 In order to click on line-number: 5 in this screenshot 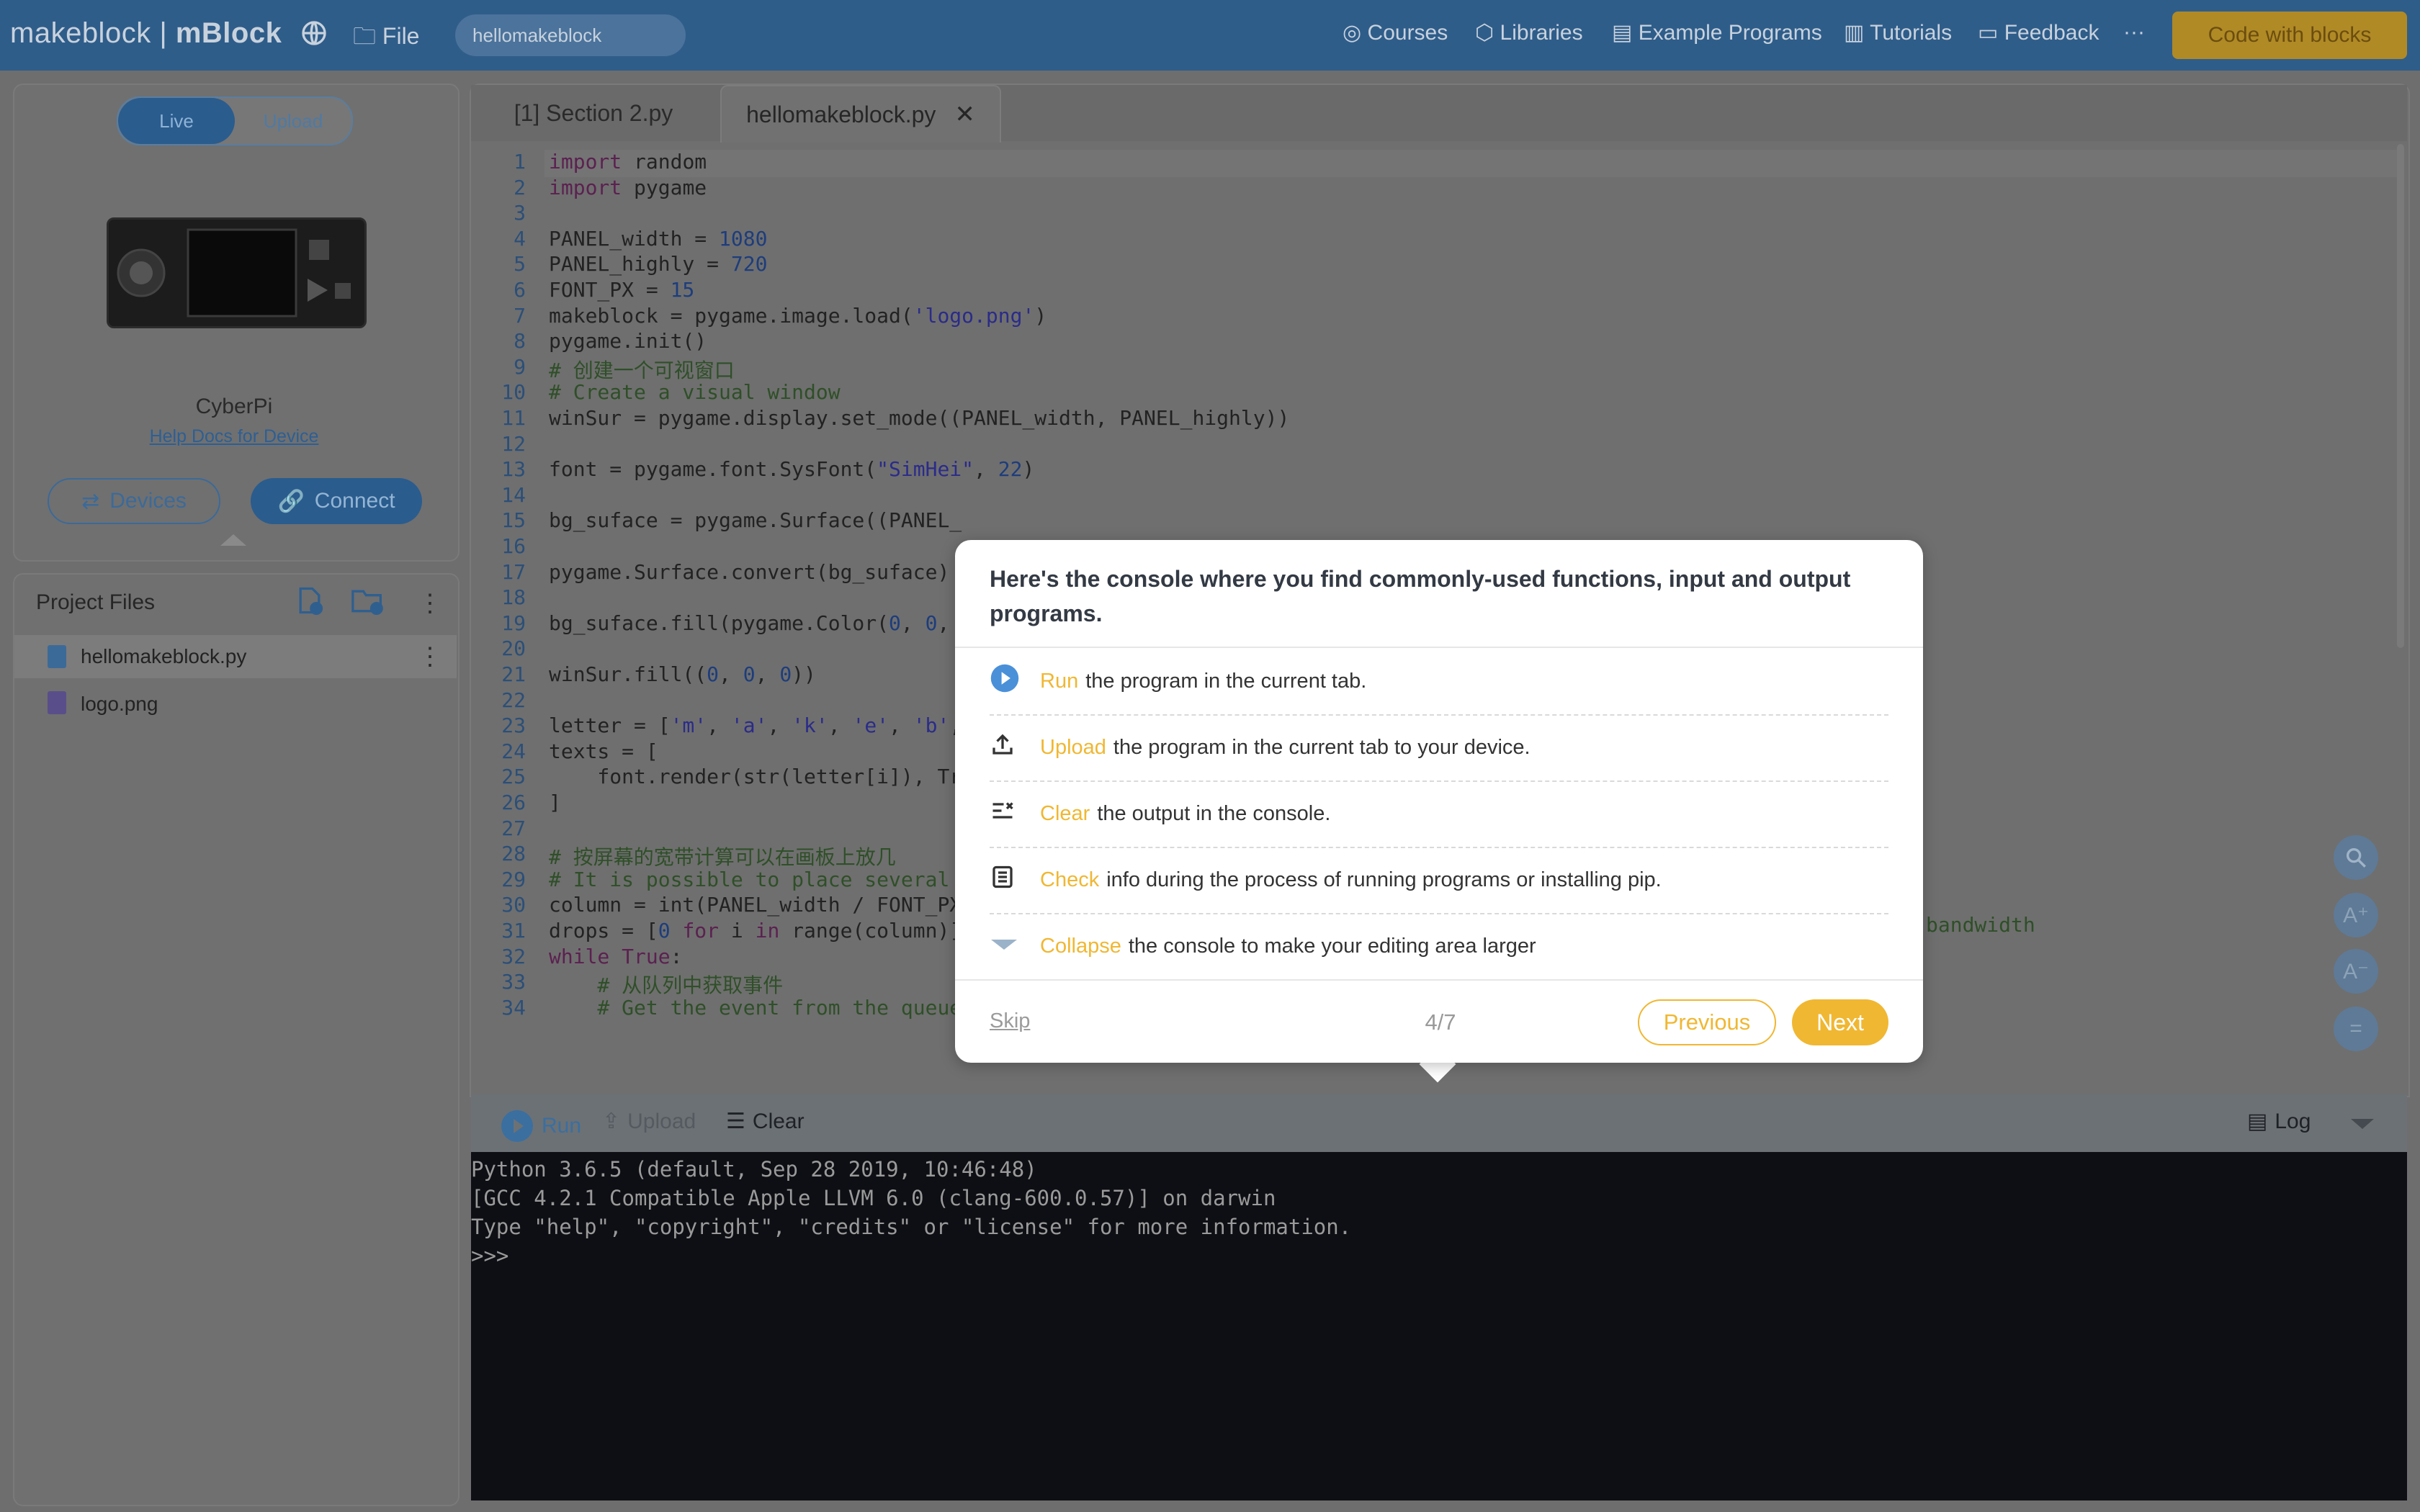, I will do `click(520, 264)`.